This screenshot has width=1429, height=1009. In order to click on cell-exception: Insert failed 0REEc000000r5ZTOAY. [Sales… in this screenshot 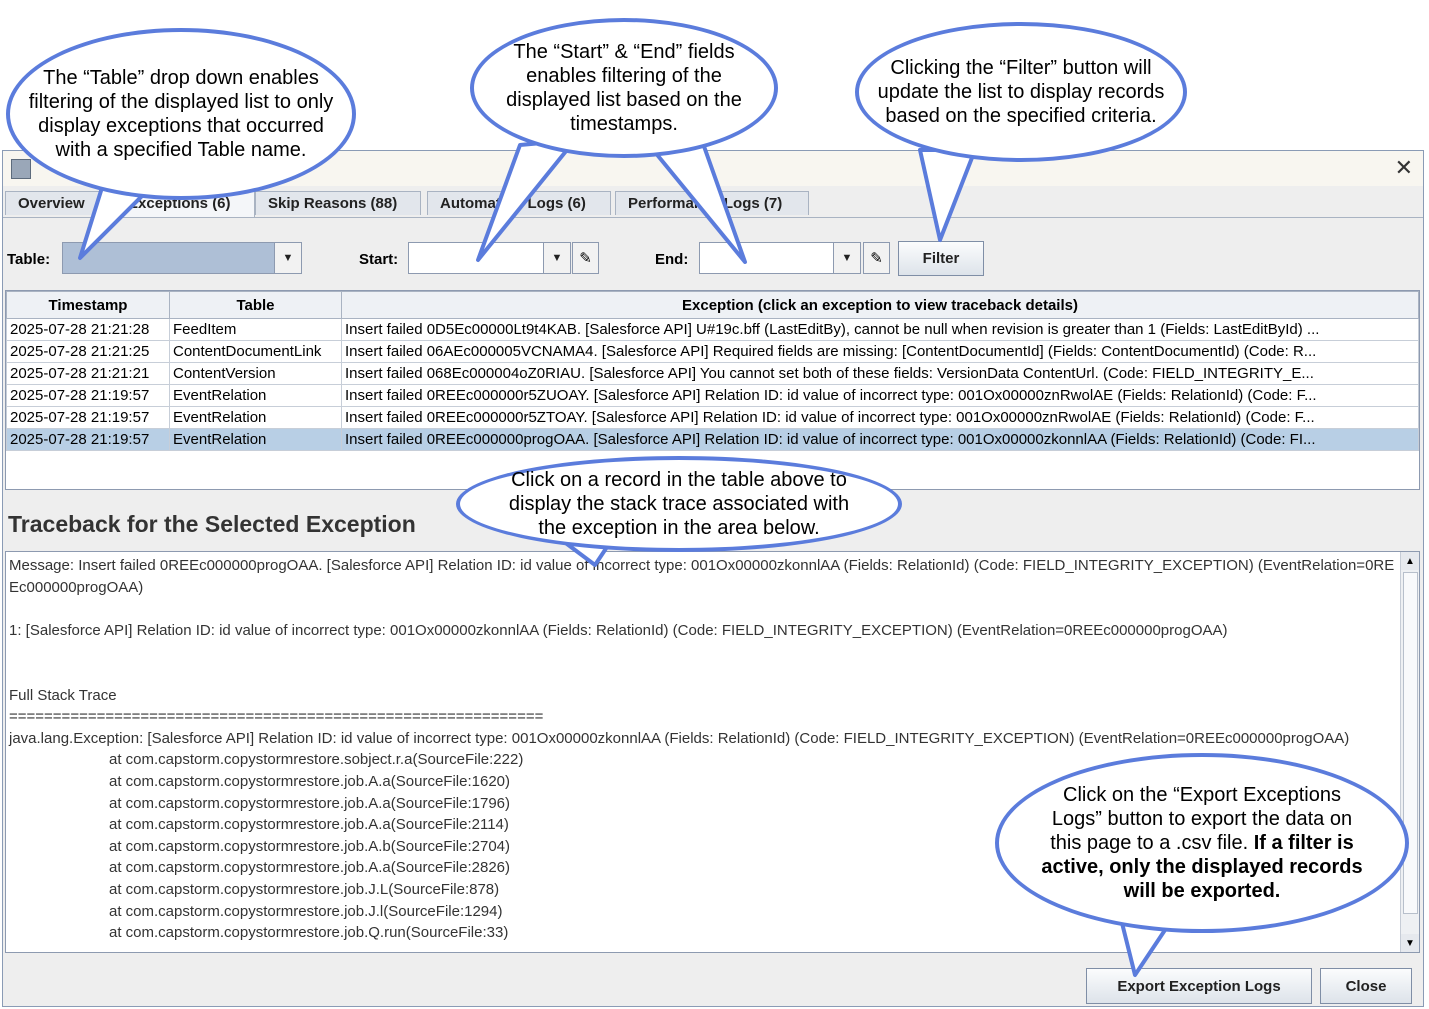, I will do `click(880, 417)`.